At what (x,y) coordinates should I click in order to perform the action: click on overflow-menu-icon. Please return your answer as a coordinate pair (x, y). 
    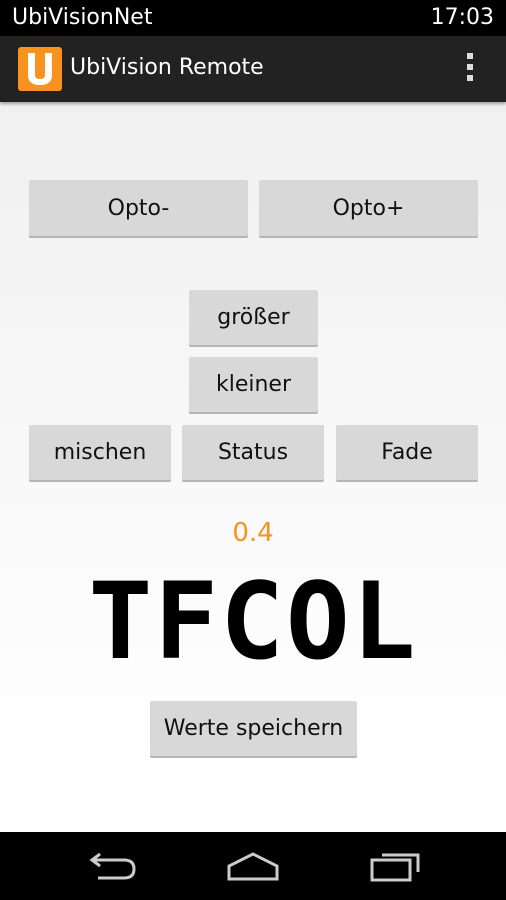
    Looking at the image, I should click on (470, 69).